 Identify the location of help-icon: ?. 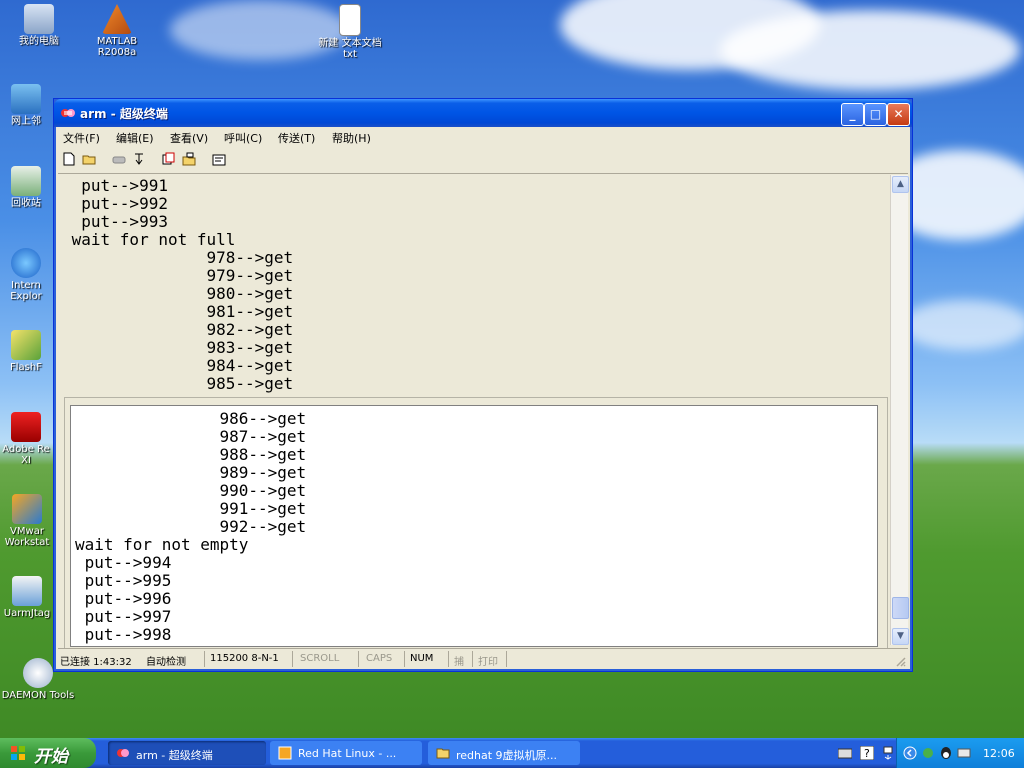
(867, 753).